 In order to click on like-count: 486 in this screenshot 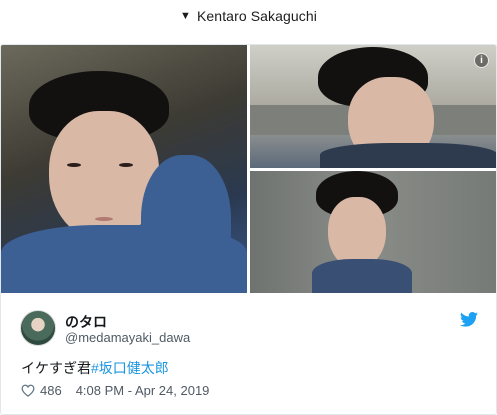, I will do `click(51, 390)`.